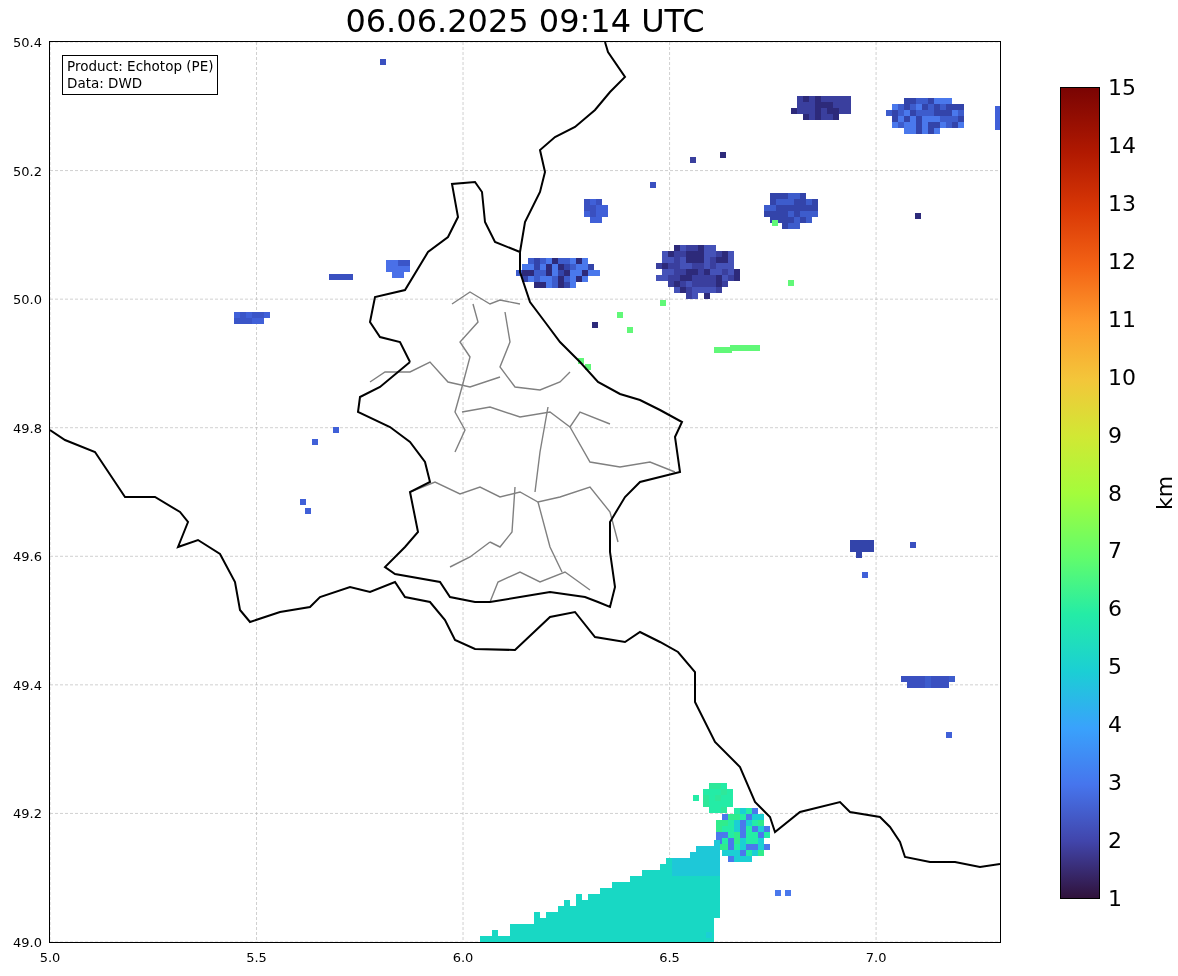  I want to click on axis-tick-label: 49.4, so click(27, 685).